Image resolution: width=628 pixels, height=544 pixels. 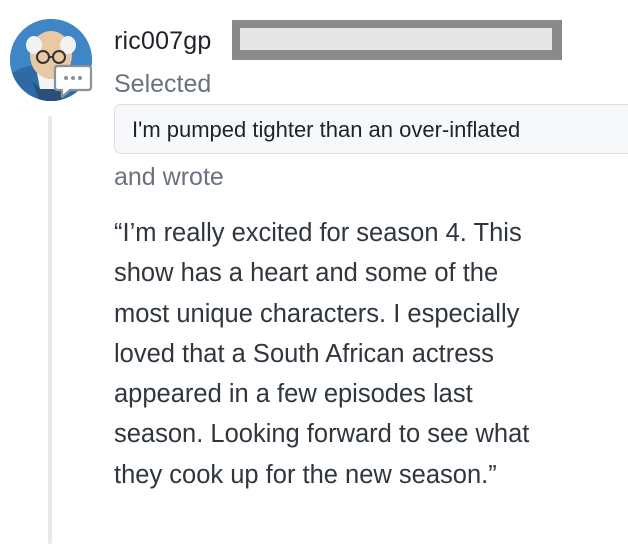 I want to click on comment-line: loved that a South African actress, so click(x=304, y=353).